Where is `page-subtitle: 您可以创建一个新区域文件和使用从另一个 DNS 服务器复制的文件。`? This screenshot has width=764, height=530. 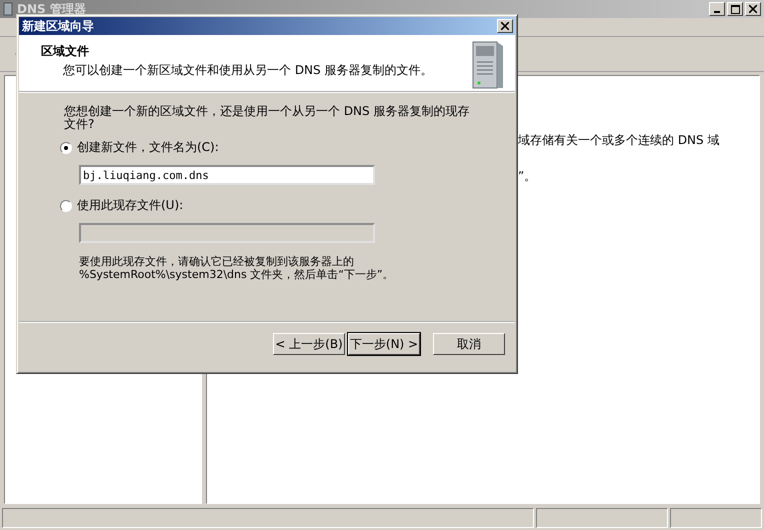 page-subtitle: 您可以创建一个新区域文件和使用从另一个 DNS 服务器复制的文件。 is located at coordinates (248, 70).